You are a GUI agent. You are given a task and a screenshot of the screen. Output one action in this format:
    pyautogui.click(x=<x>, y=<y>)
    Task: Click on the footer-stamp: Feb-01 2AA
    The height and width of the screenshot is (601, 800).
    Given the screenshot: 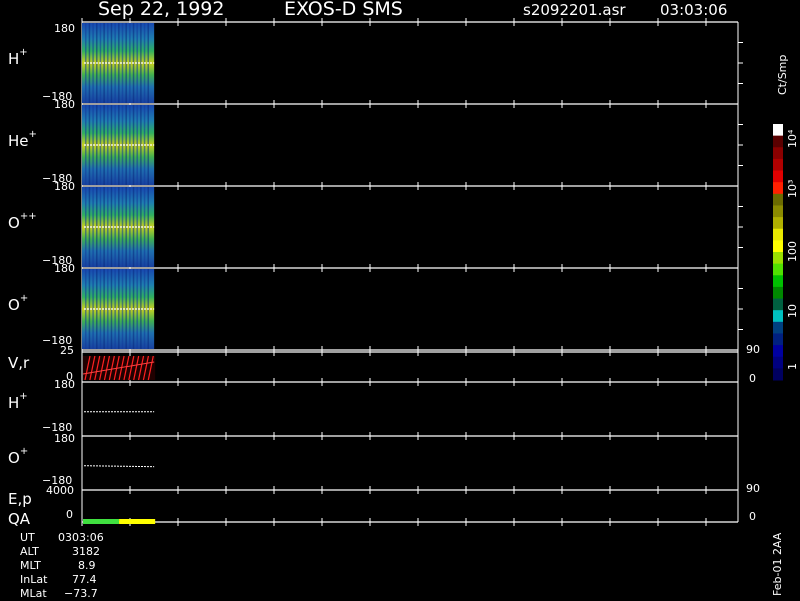 What is the action you would take?
    pyautogui.click(x=777, y=564)
    